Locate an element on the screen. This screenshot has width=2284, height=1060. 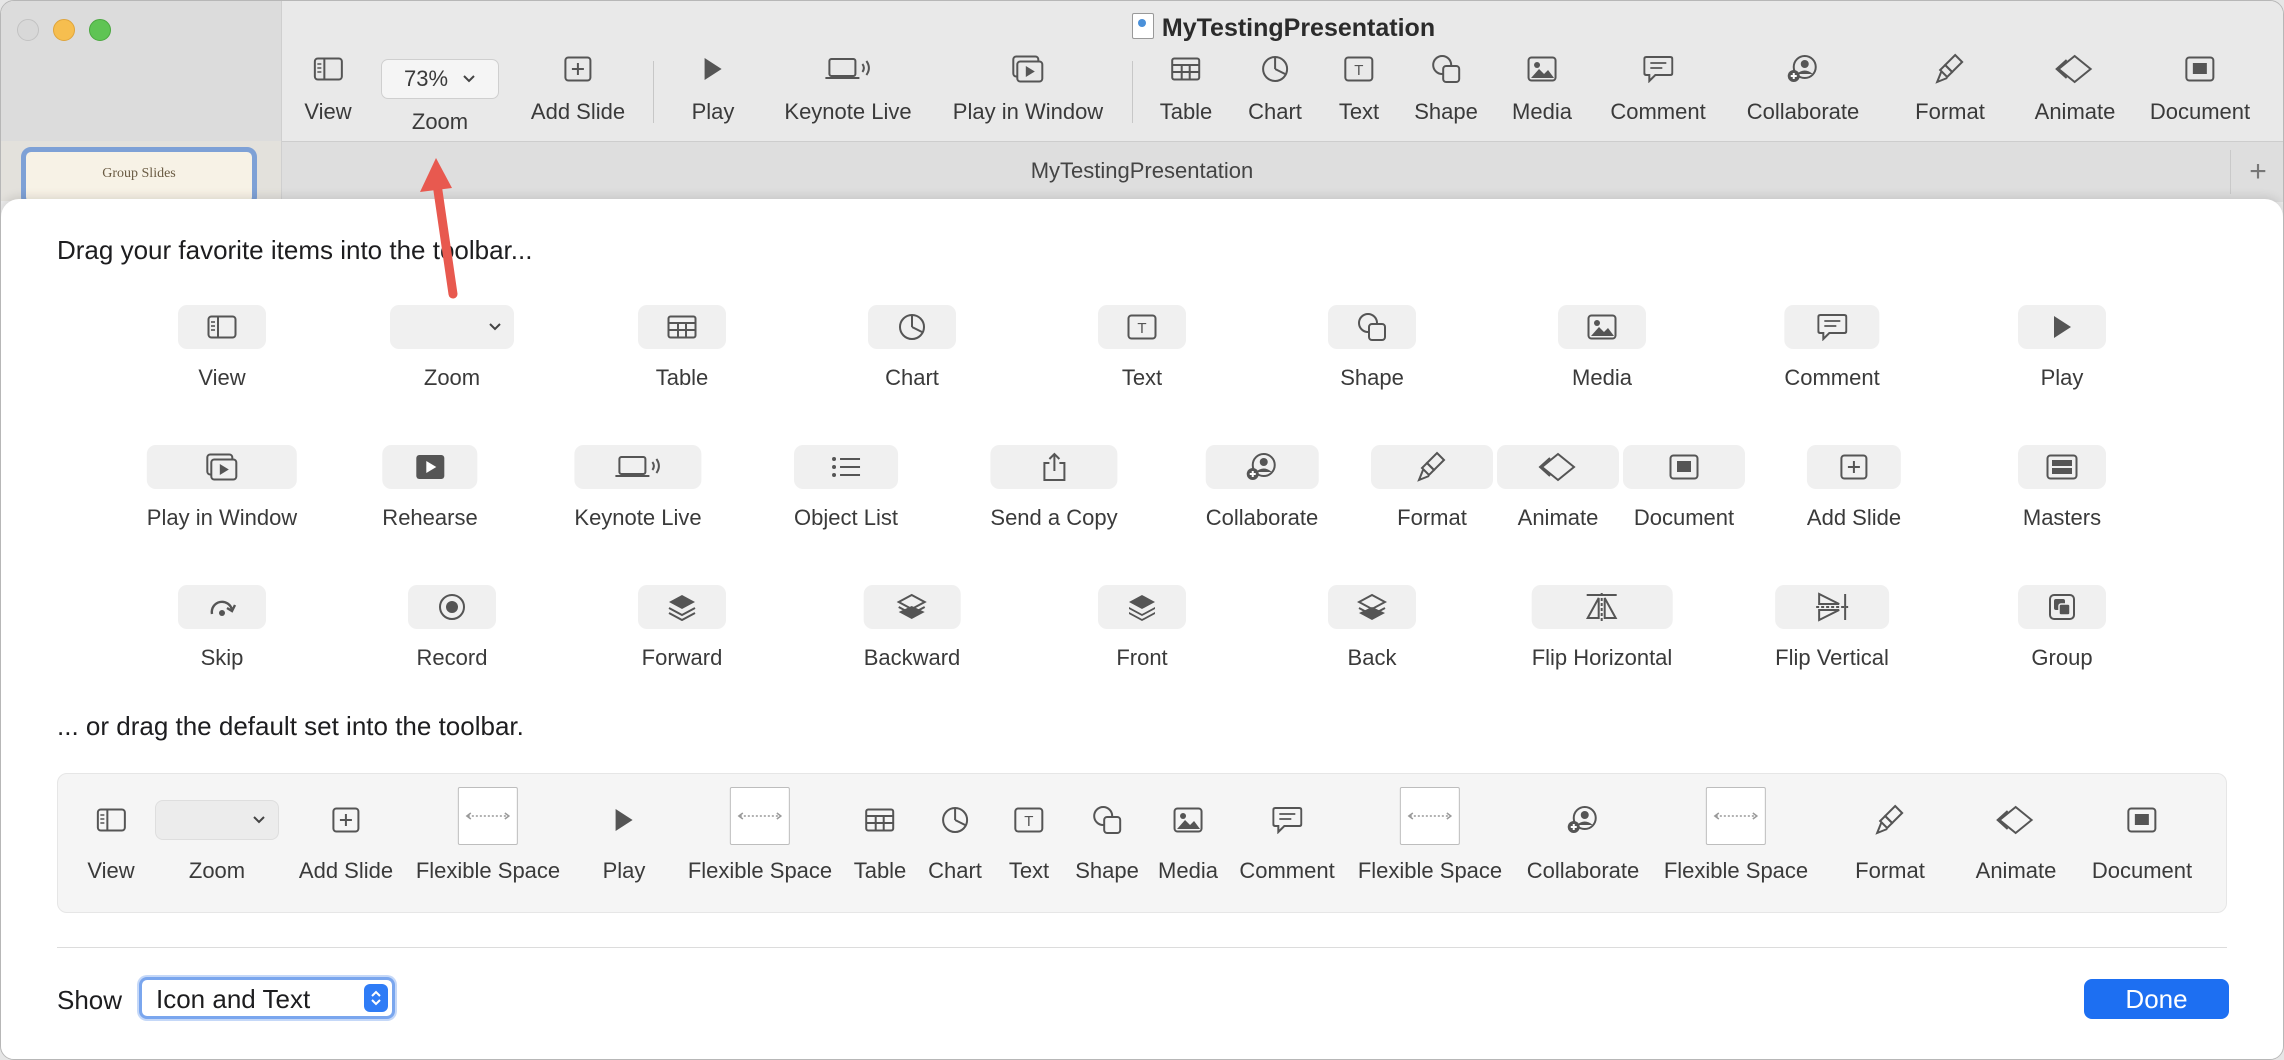
show-select-value: Icon and Text is located at coordinates (233, 999).